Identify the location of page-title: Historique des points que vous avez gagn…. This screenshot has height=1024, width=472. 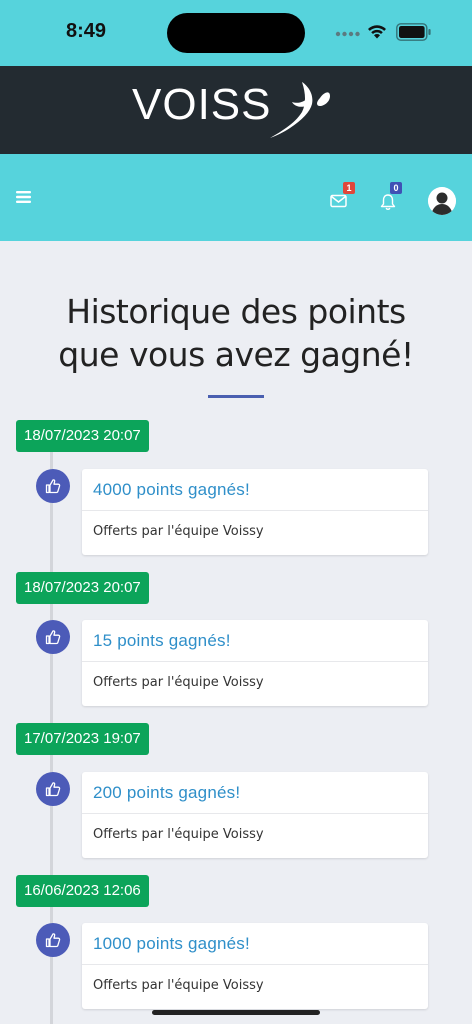
(236, 333).